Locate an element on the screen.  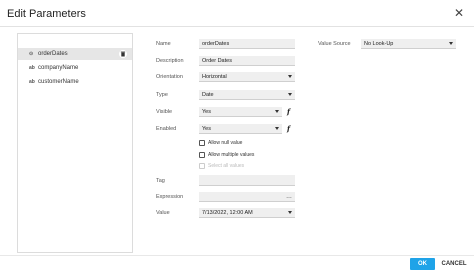
parameter-name: orderDates is located at coordinates (53, 54).